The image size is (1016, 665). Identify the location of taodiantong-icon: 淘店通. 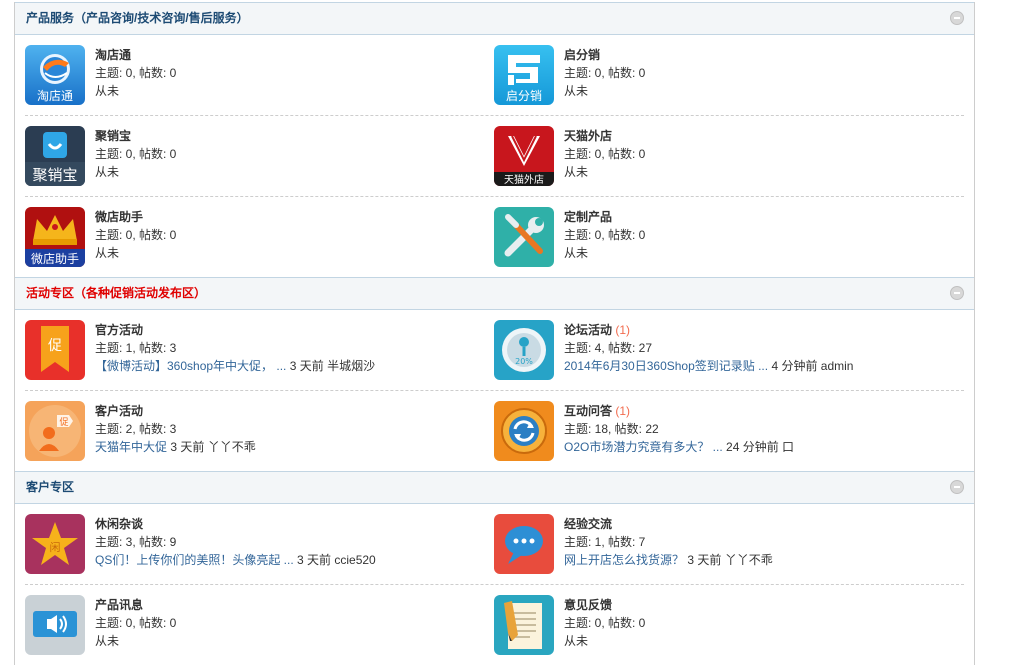
(55, 75).